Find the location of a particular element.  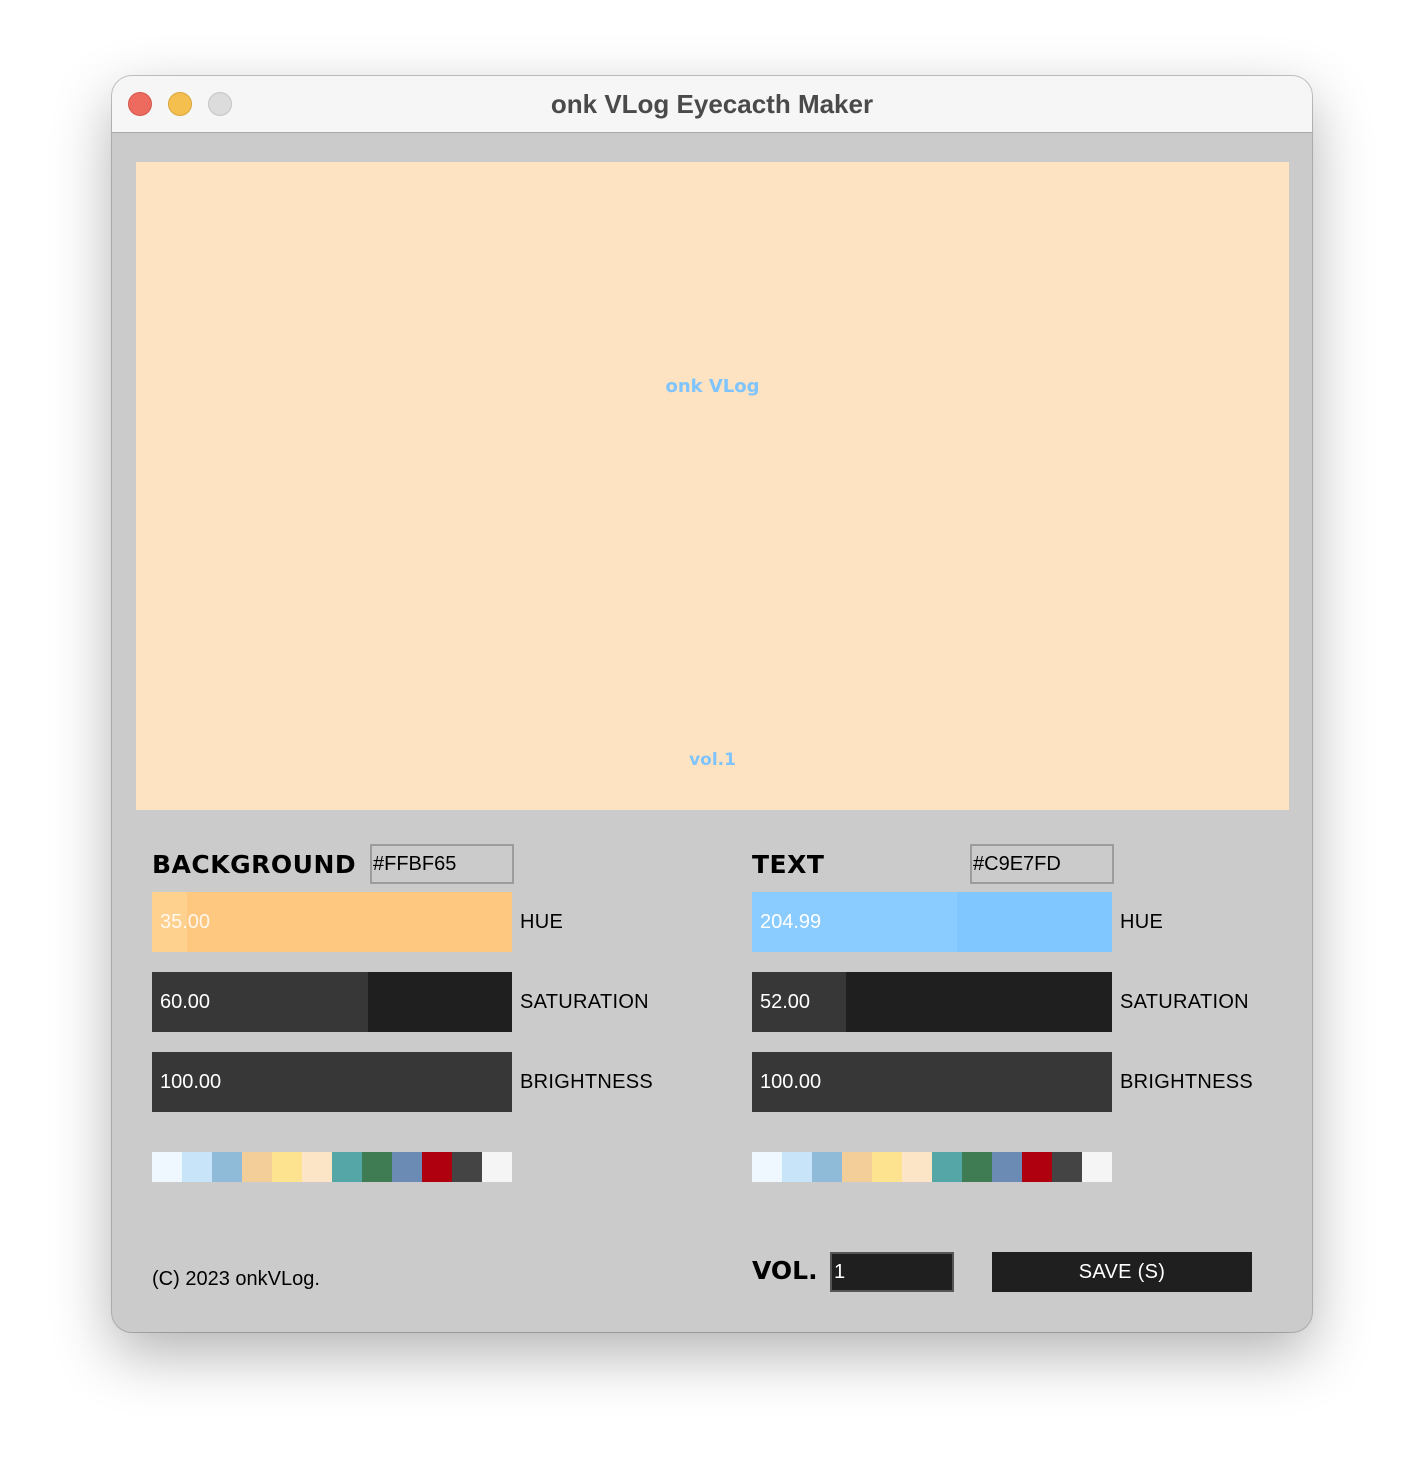

background-hue-label: HUE is located at coordinates (542, 922).